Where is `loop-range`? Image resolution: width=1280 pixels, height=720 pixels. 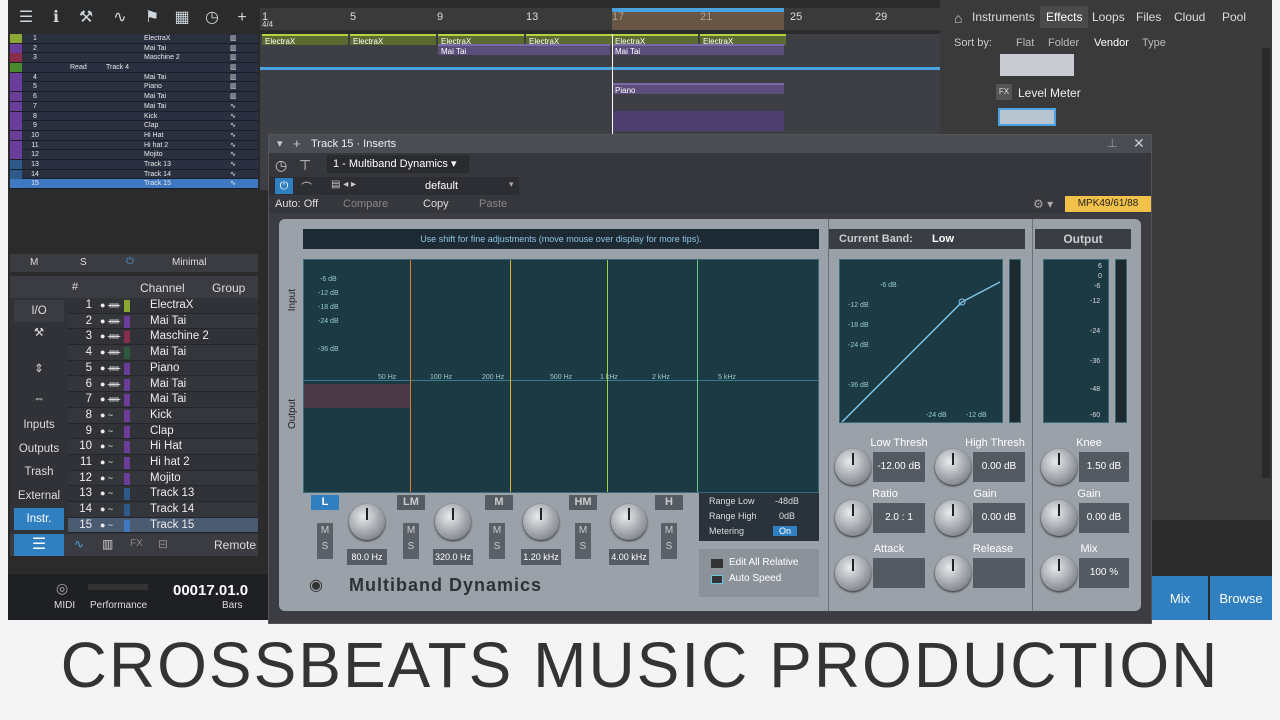 loop-range is located at coordinates (698, 19).